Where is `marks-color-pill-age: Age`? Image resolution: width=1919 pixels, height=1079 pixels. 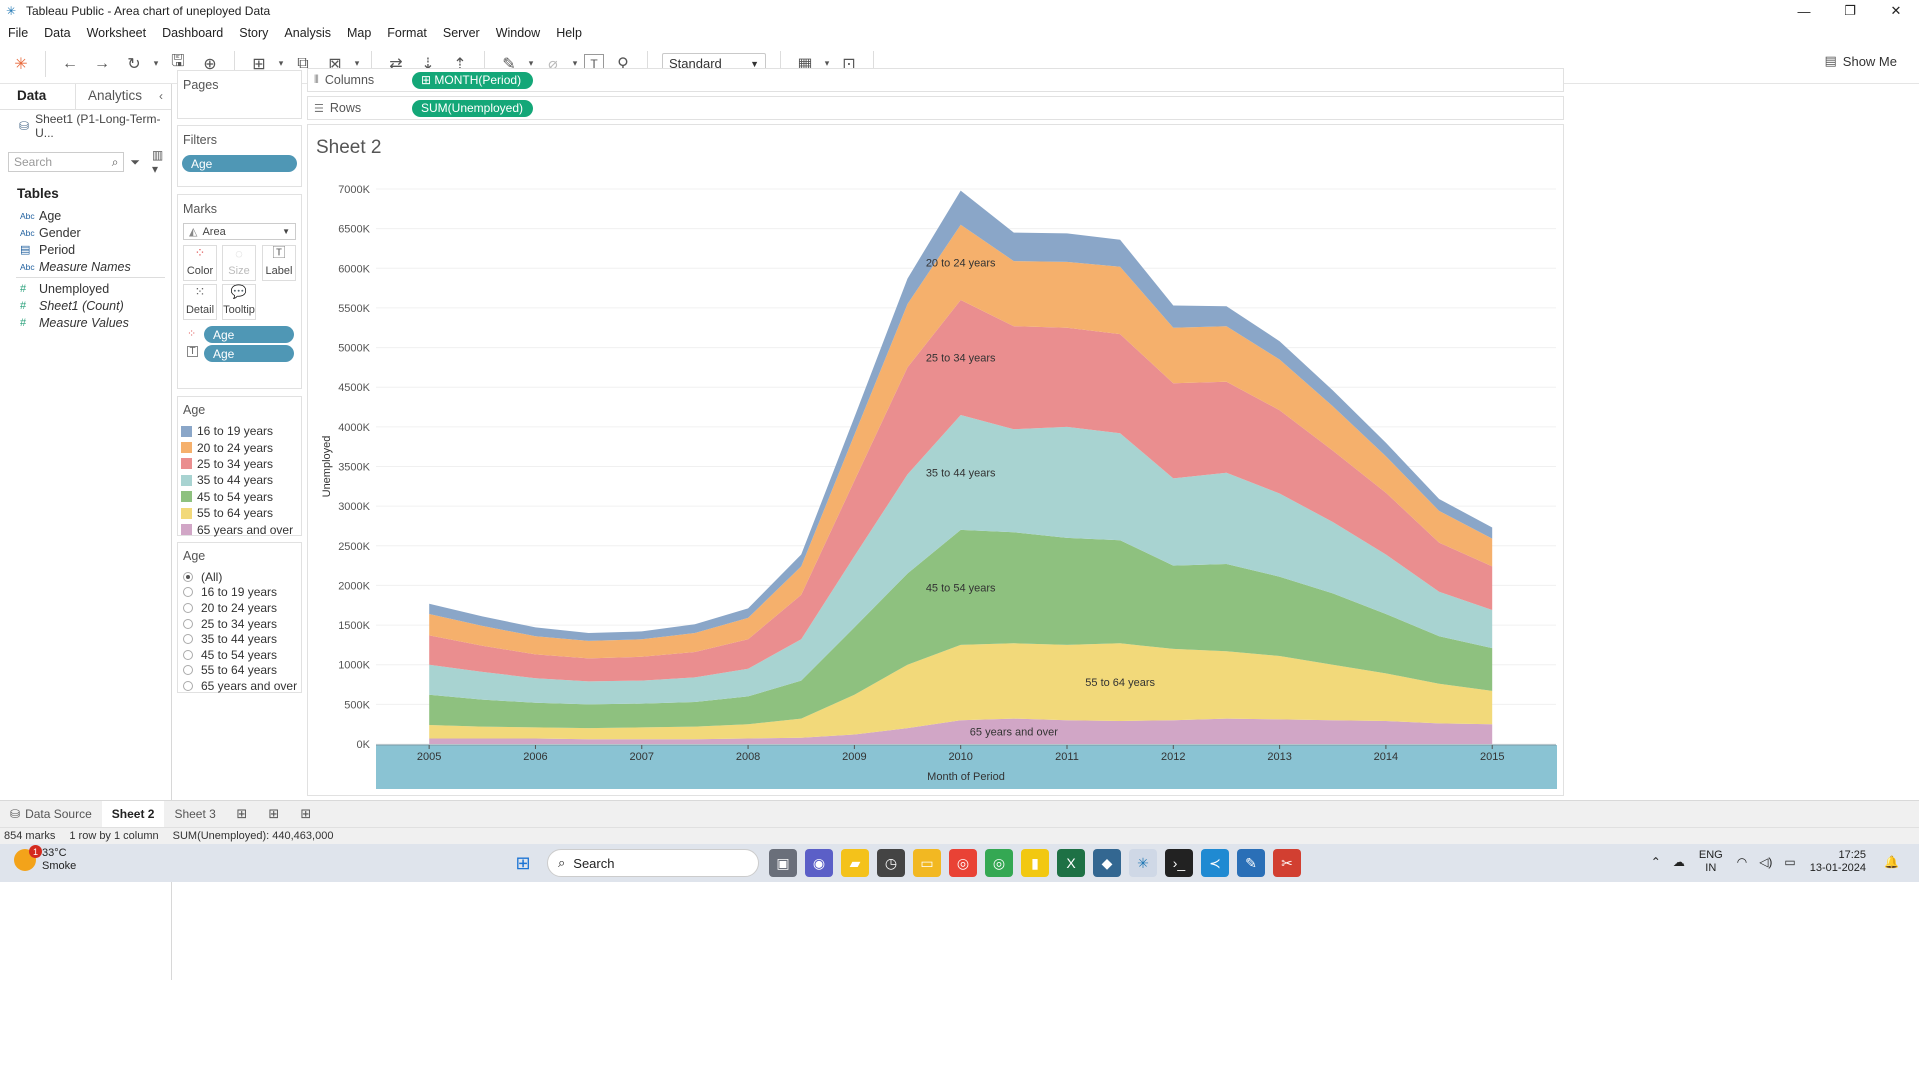 marks-color-pill-age: Age is located at coordinates (249, 334).